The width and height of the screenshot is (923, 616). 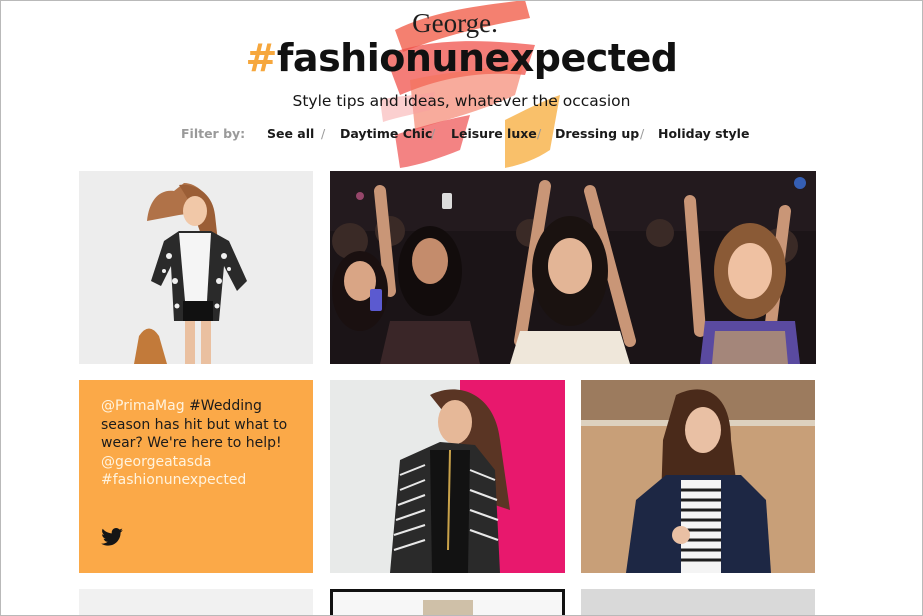 What do you see at coordinates (213, 133) in the screenshot?
I see `filter-label: Filter by:` at bounding box center [213, 133].